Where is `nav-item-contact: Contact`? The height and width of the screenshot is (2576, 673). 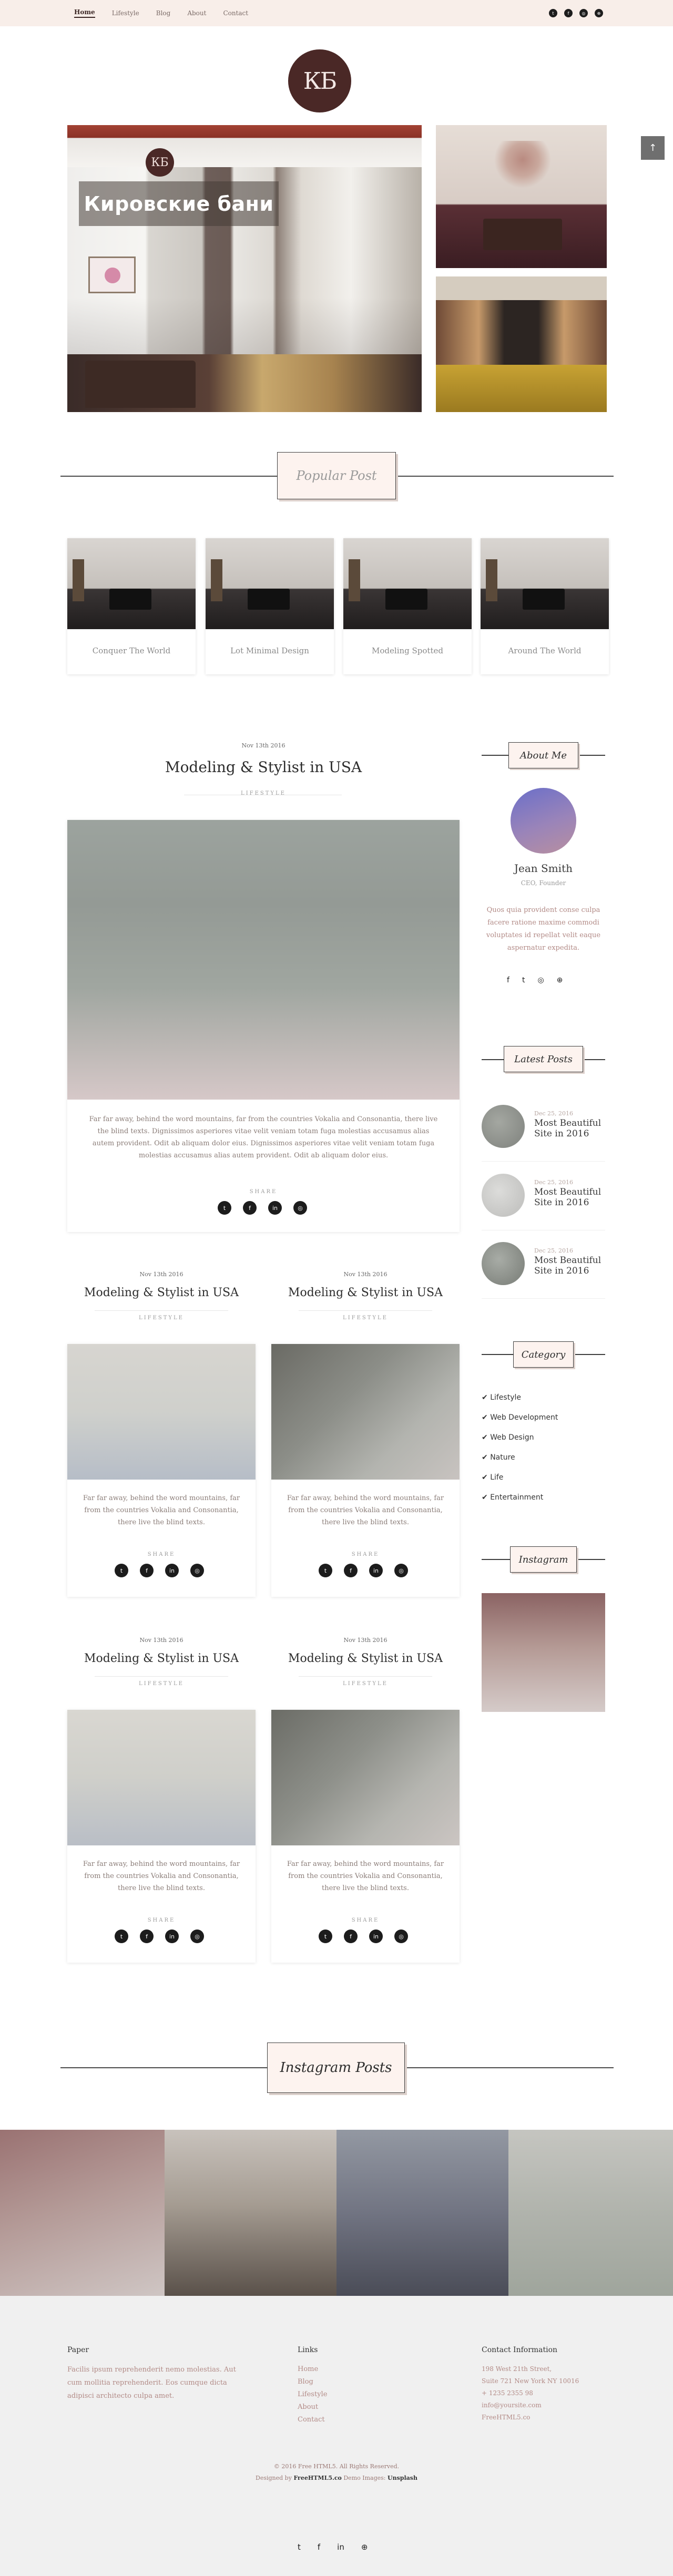
nav-item-contact: Contact is located at coordinates (235, 13).